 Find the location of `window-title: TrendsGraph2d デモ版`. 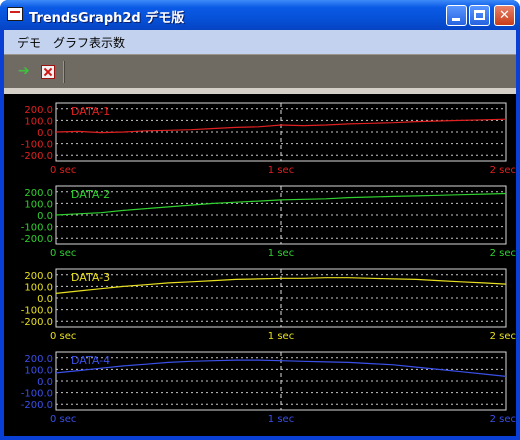

window-title: TrendsGraph2d デモ版 is located at coordinates (107, 18).